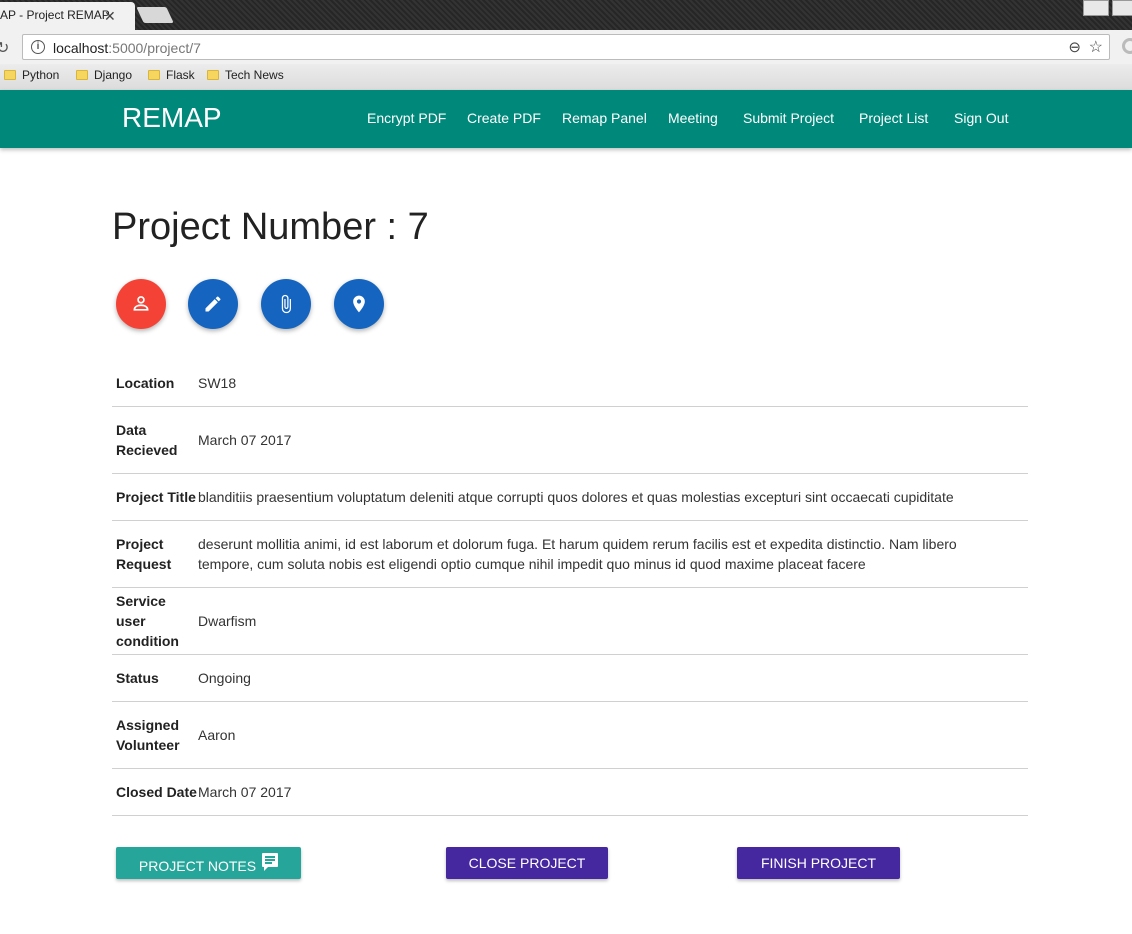  I want to click on zoom-icon: ⊖, so click(1074, 47).